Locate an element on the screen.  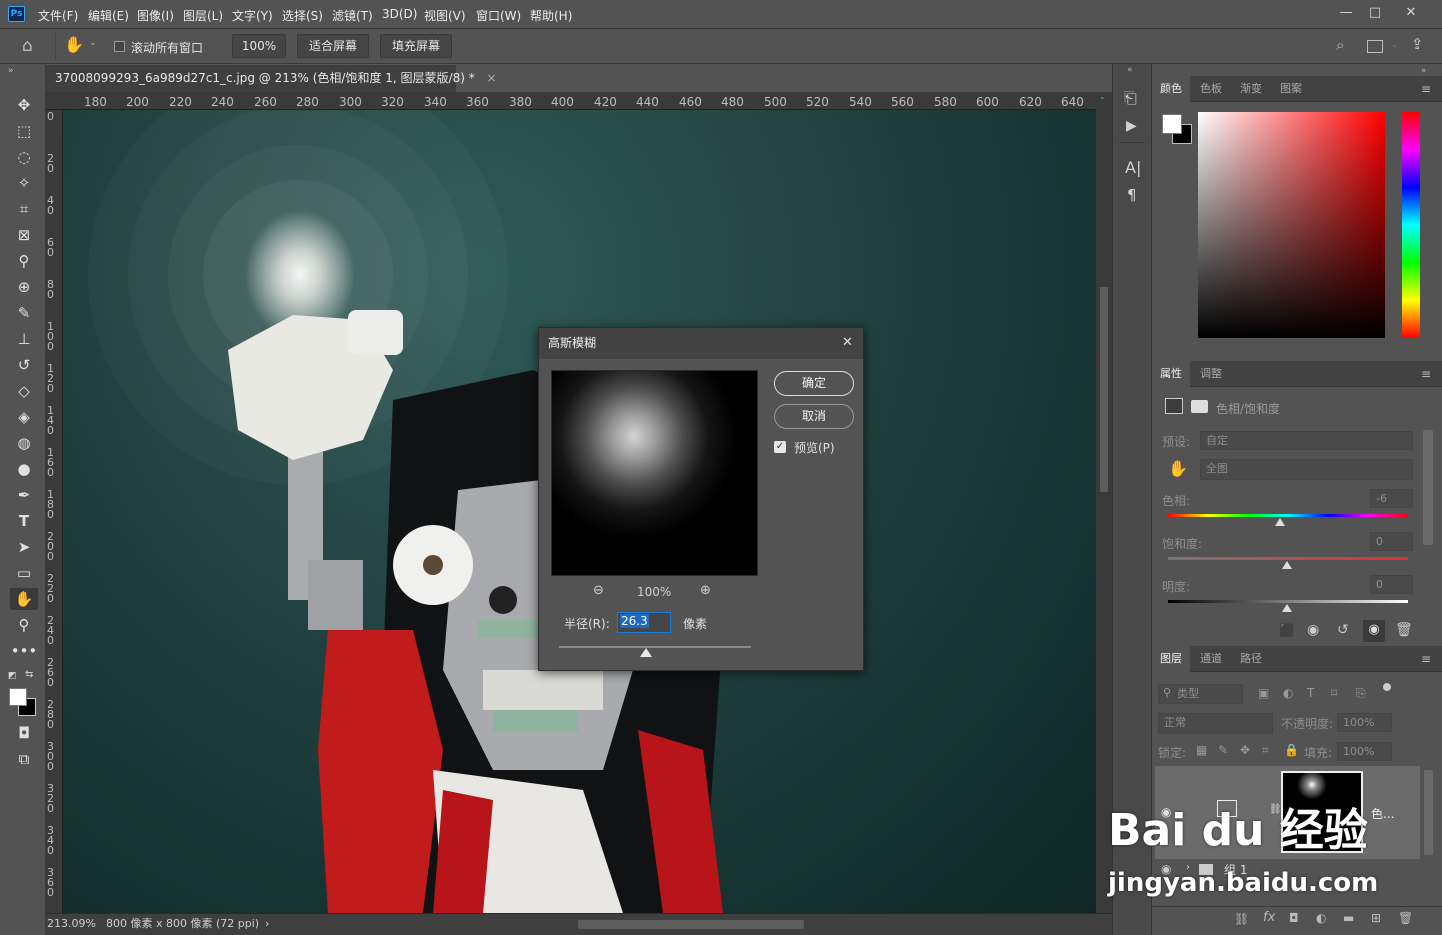
lock-image-icon: ✎ is located at coordinates (1223, 750).